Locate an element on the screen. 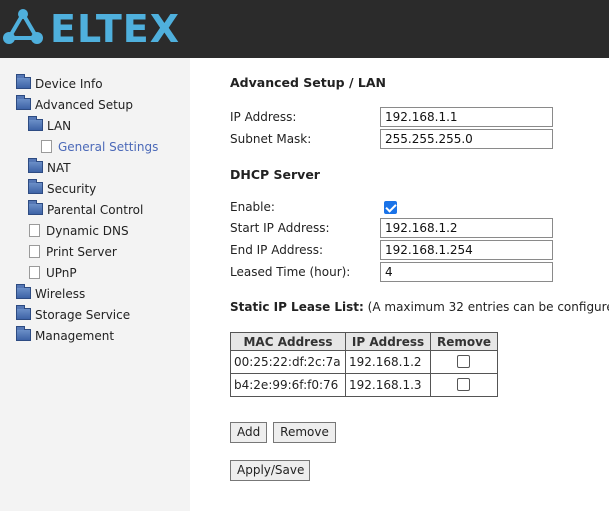 This screenshot has height=511, width=609. sidebar-item-label: LAN is located at coordinates (59, 126).